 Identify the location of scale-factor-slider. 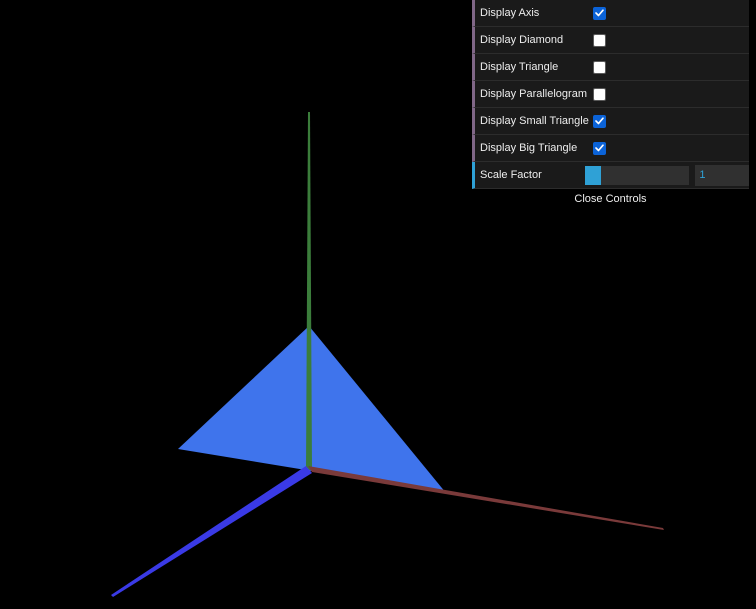
(637, 175).